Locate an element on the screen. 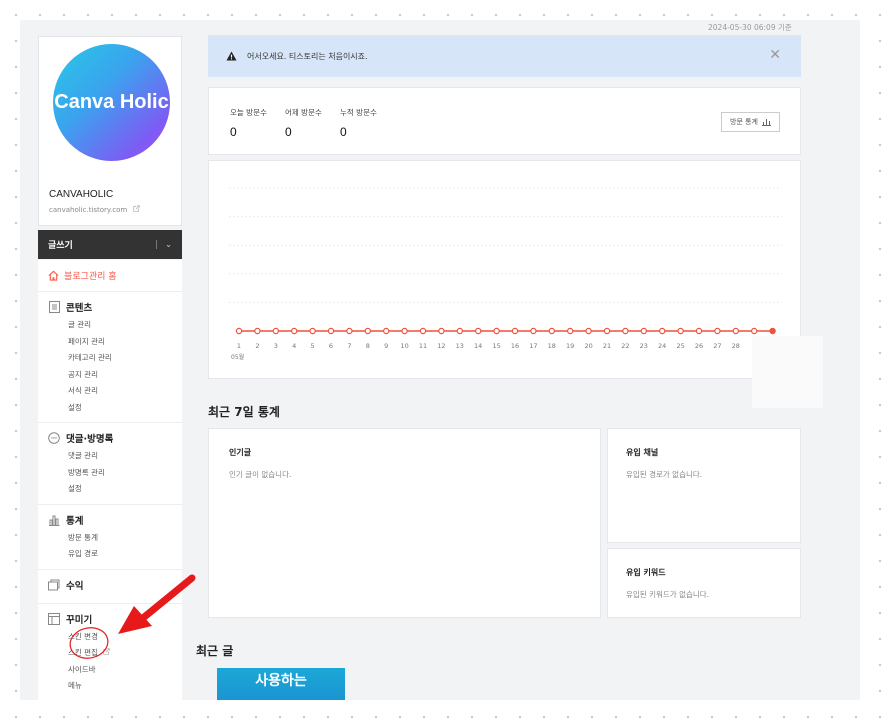  sidebar-item-revenue: 수익 is located at coordinates (115, 585).